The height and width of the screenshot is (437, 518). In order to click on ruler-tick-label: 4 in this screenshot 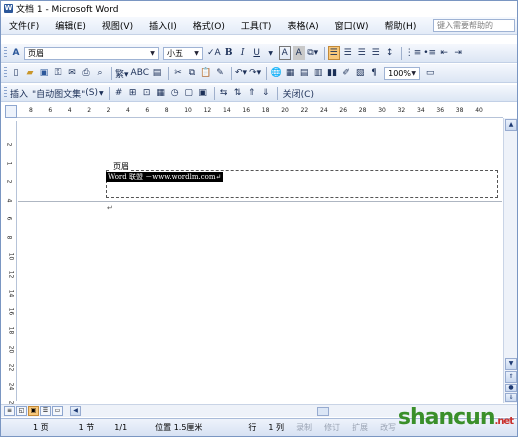, I will do `click(69, 110)`.